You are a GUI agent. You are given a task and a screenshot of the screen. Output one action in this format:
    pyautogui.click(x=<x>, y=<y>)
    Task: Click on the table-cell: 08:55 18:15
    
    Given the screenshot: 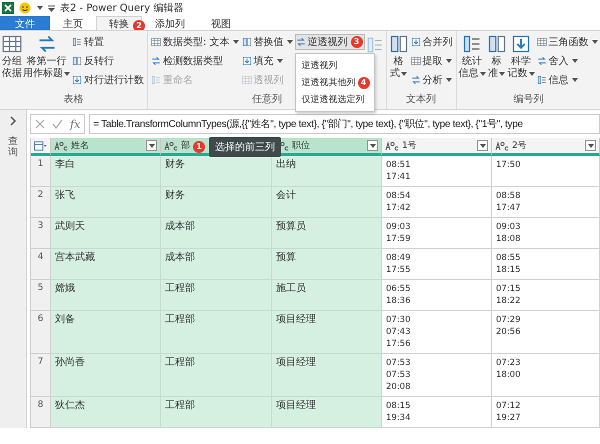 What is the action you would take?
    pyautogui.click(x=546, y=264)
    